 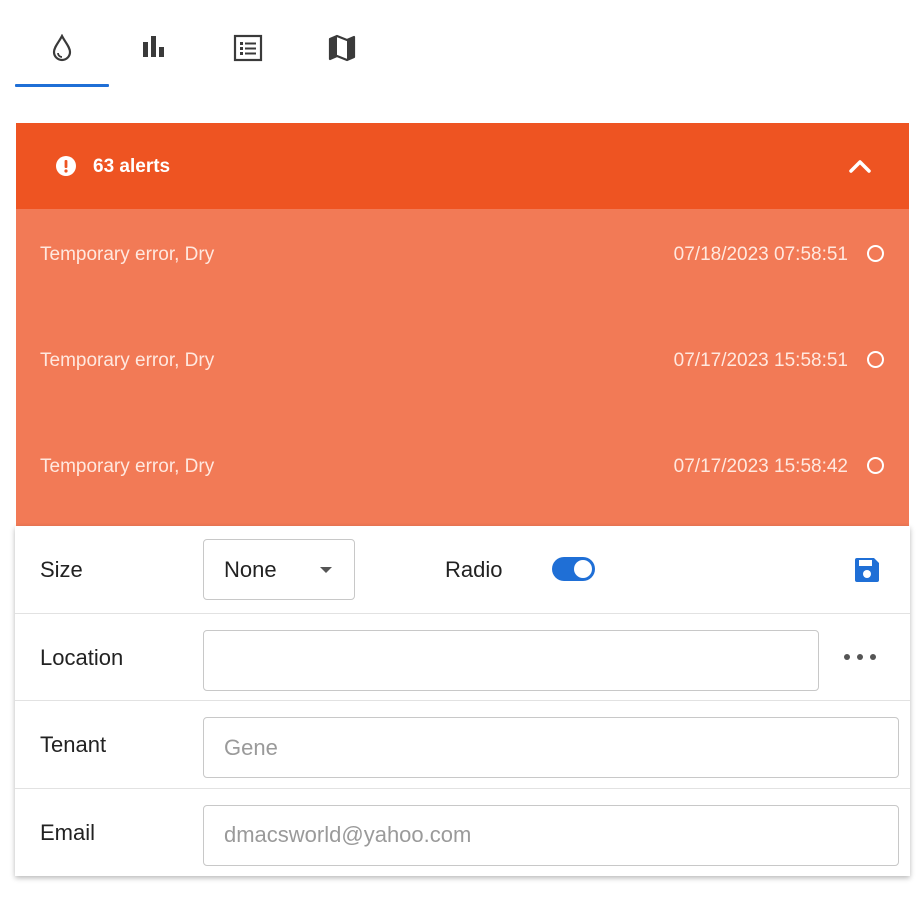 What do you see at coordinates (326, 570) in the screenshot?
I see `dropdown-arrow-icon` at bounding box center [326, 570].